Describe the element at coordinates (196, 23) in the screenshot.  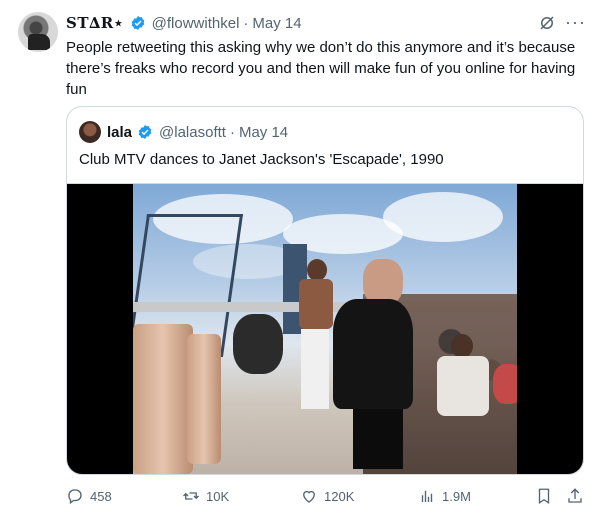
I see `author-handle: @flowwithkel` at that location.